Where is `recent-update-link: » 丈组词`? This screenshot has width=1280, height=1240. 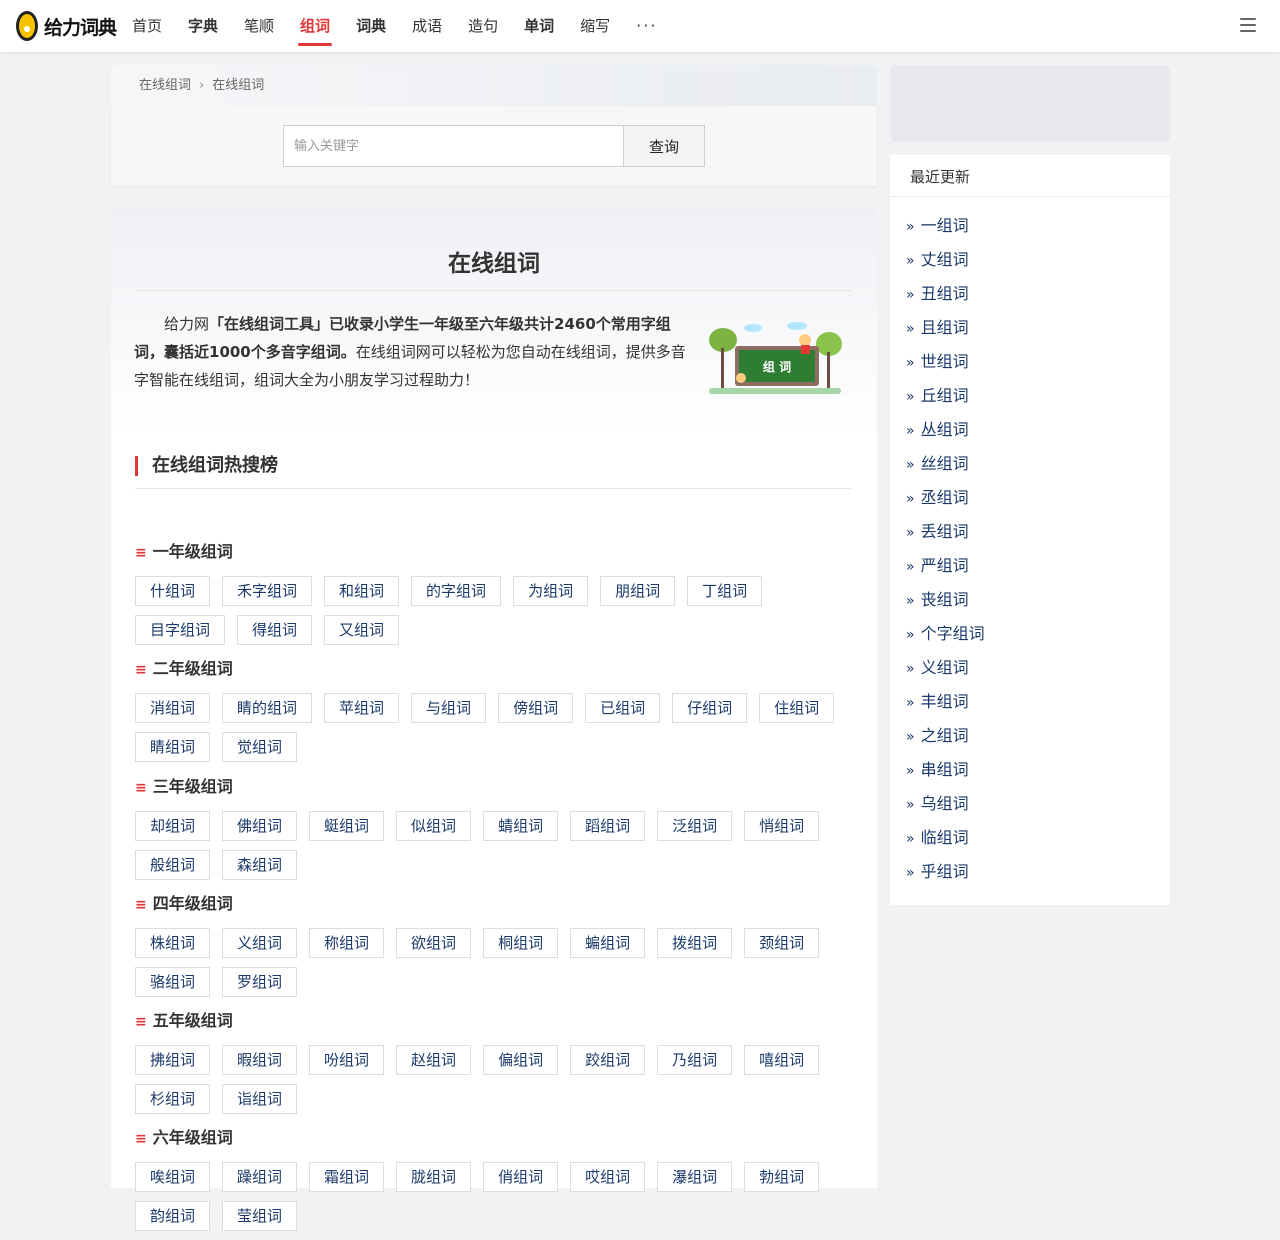 recent-update-link: » 丈组词 is located at coordinates (1030, 260).